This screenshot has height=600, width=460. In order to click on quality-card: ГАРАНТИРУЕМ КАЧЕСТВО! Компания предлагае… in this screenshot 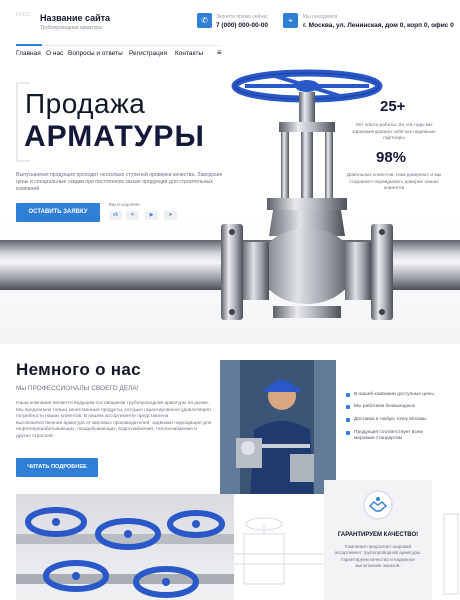, I will do `click(378, 540)`.